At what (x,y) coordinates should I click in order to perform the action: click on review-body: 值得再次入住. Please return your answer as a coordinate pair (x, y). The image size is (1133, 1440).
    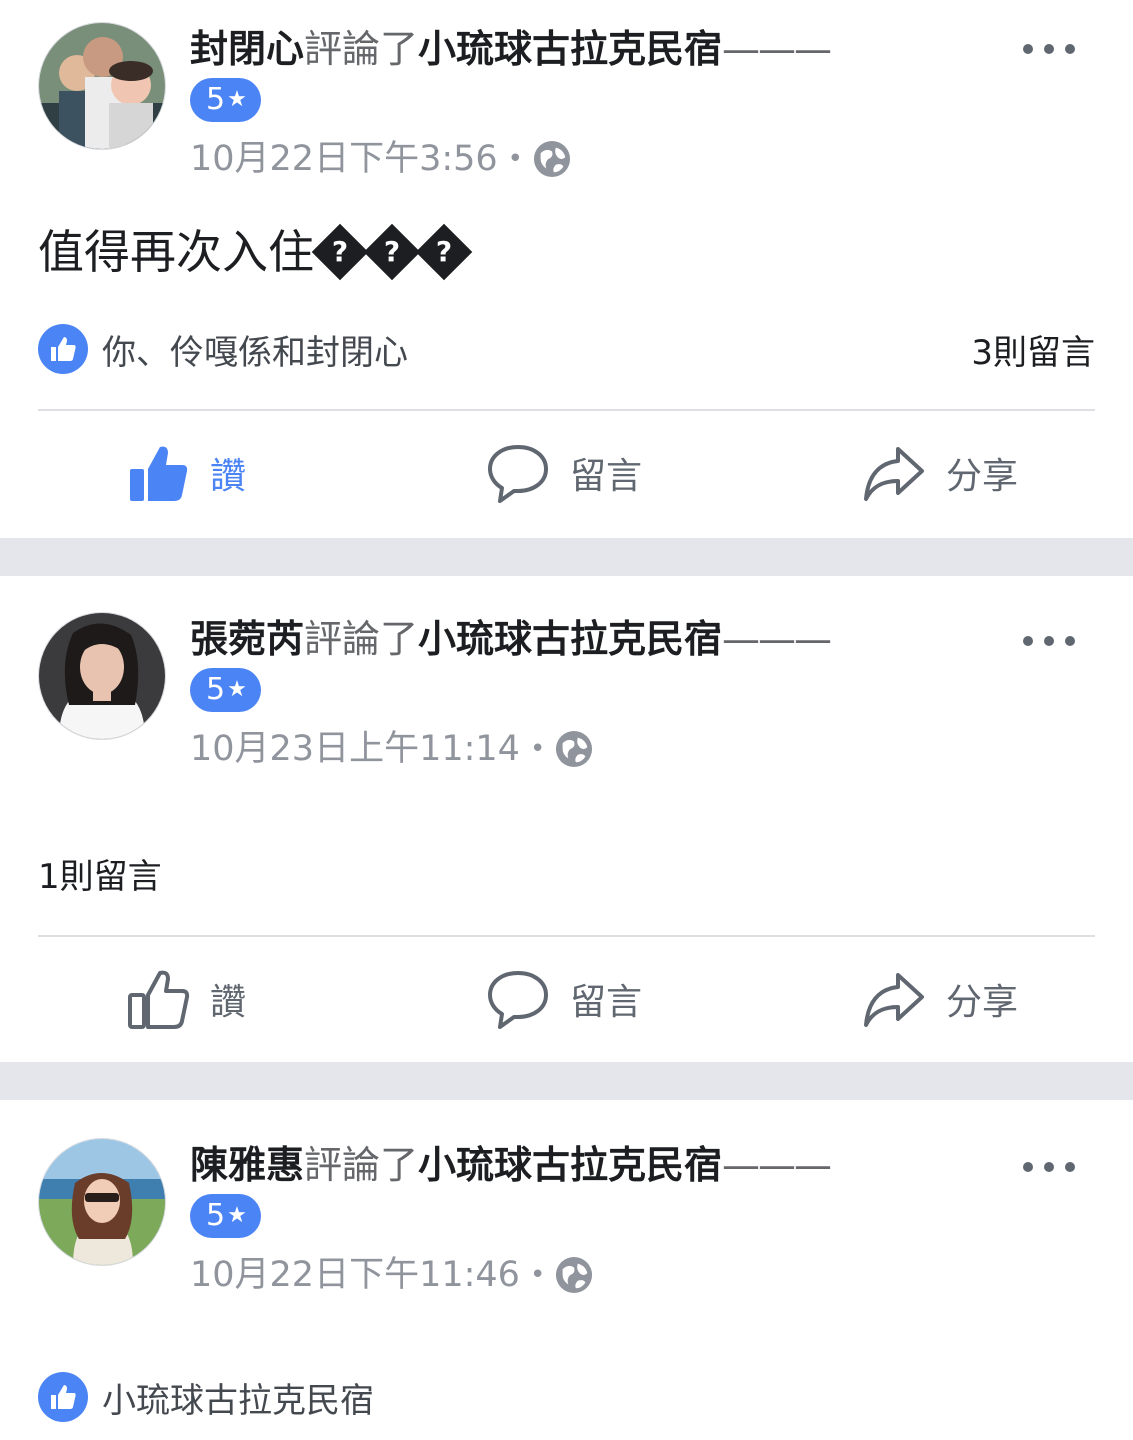
    Looking at the image, I should click on (176, 252).